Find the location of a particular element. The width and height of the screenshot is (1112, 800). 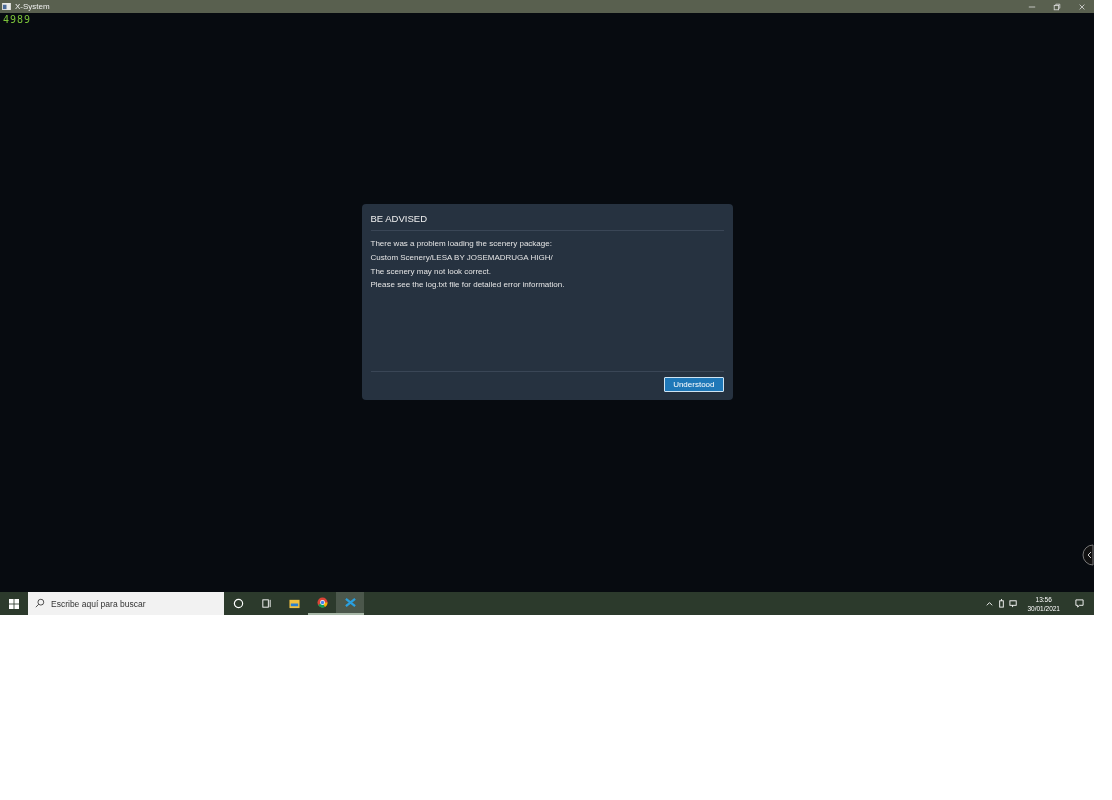

folder-icon is located at coordinates (294, 603).